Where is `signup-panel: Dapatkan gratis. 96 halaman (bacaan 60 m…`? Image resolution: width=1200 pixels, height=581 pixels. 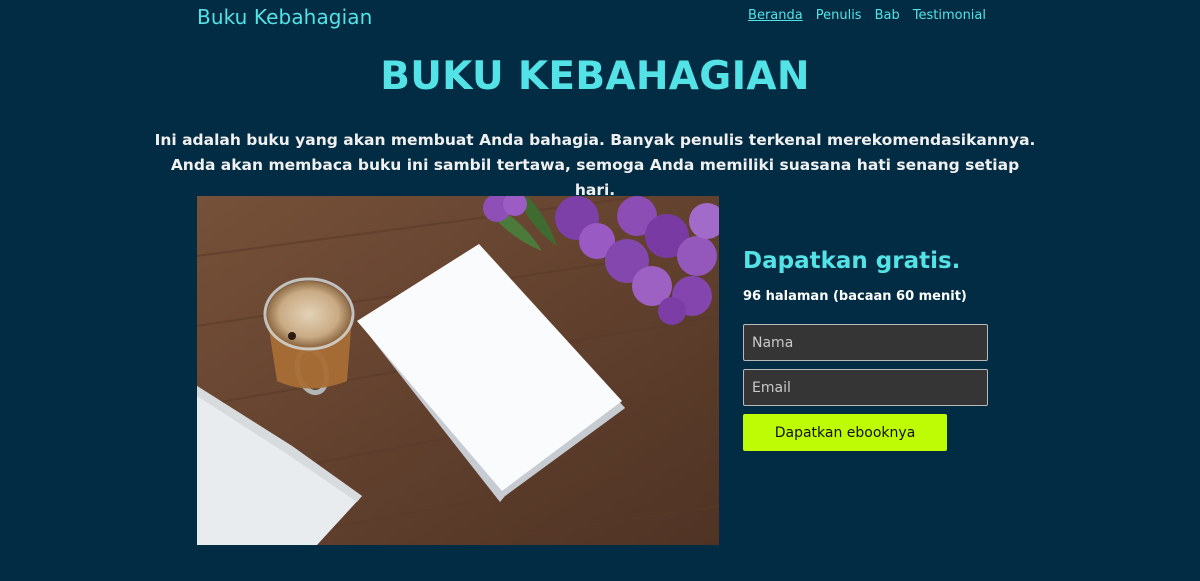
signup-panel: Dapatkan gratis. 96 halaman (bacaan 60 m… is located at coordinates (865, 349).